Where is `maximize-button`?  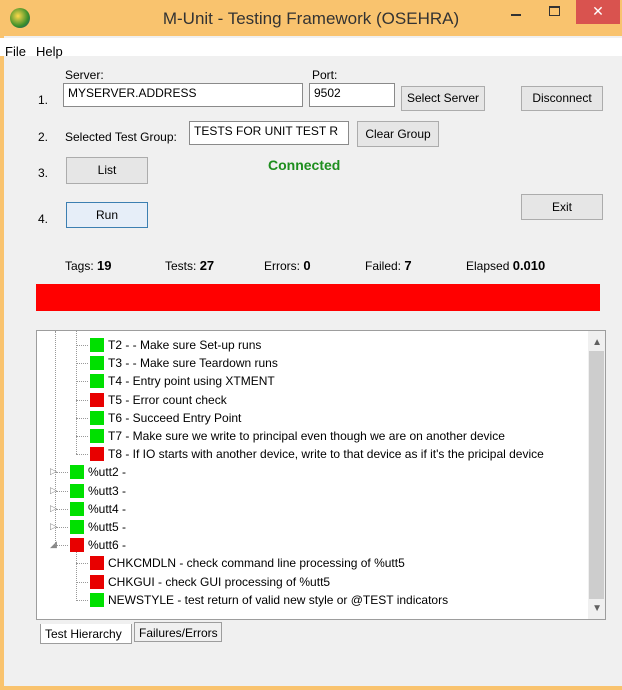
maximize-button is located at coordinates (554, 12).